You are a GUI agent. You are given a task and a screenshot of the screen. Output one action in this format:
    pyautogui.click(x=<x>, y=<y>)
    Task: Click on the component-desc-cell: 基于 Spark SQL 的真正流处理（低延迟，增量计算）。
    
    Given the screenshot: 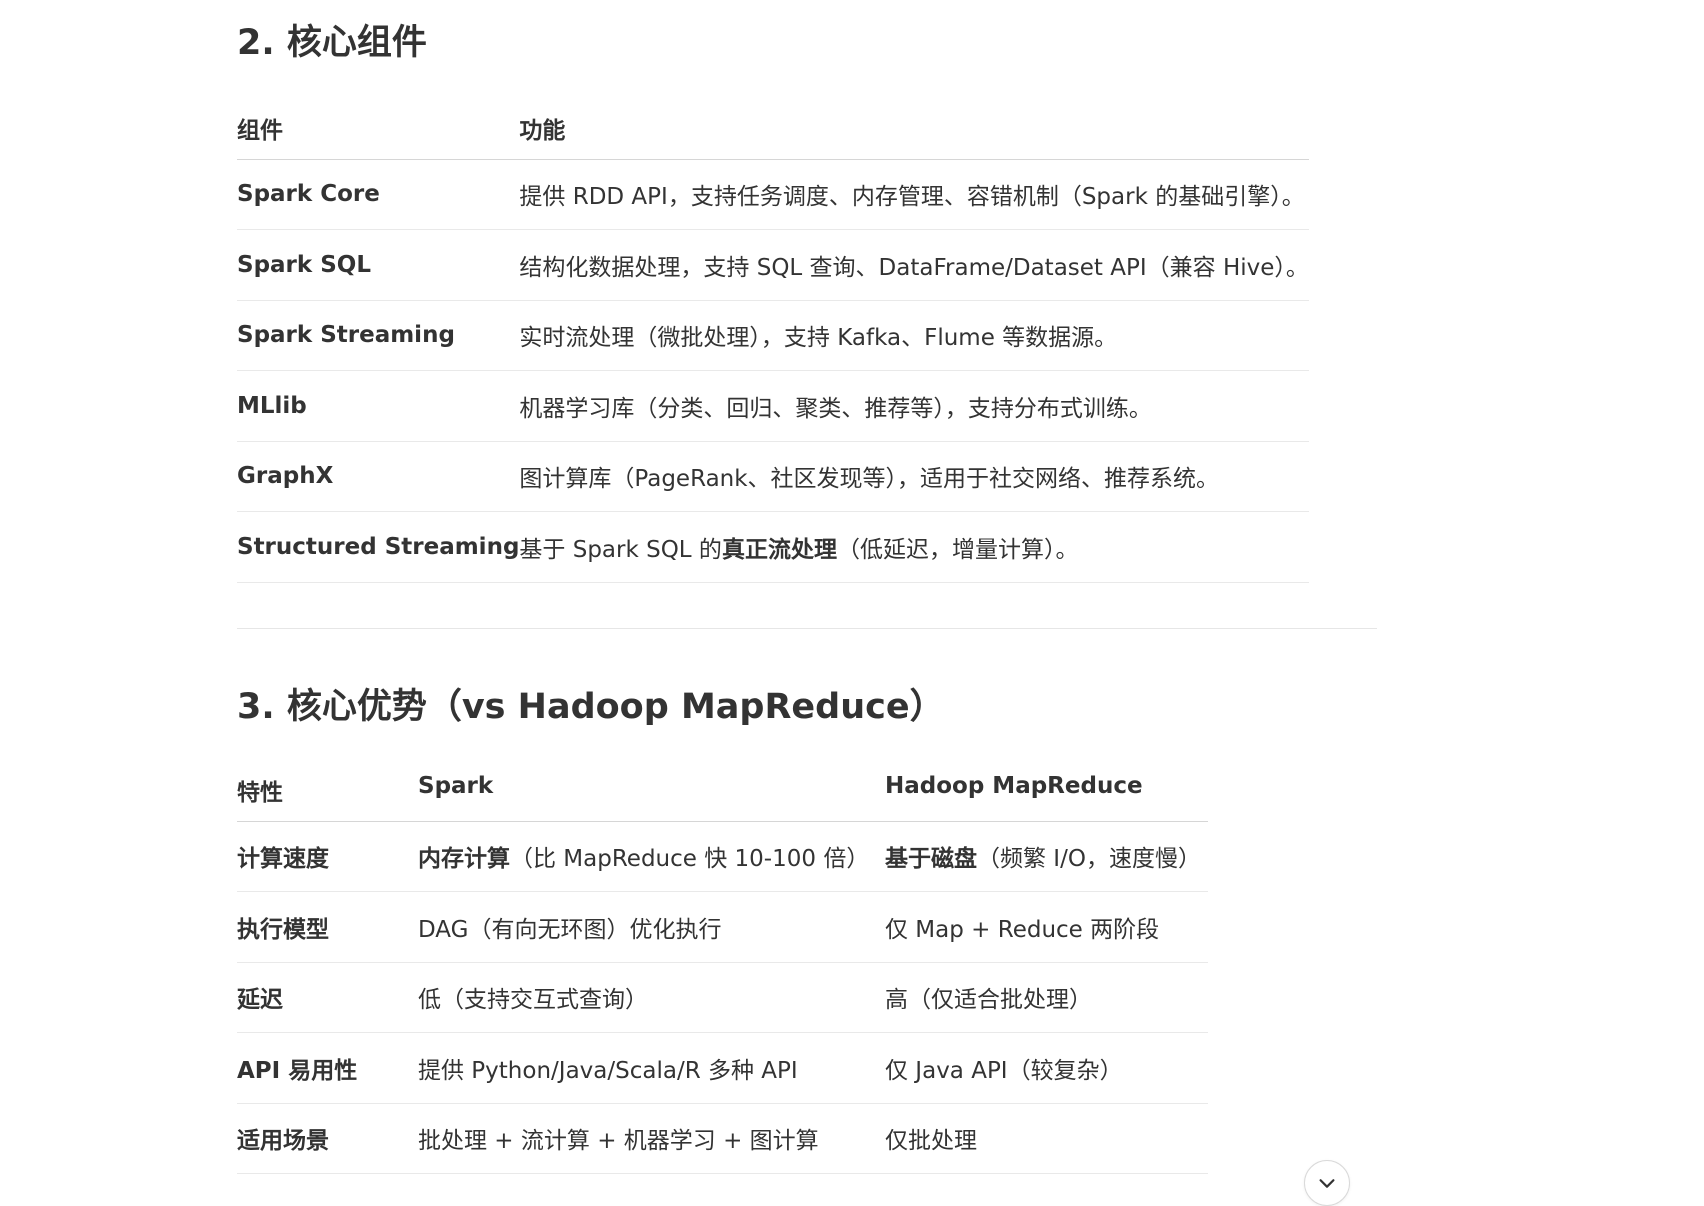 What is the action you would take?
    pyautogui.click(x=914, y=547)
    